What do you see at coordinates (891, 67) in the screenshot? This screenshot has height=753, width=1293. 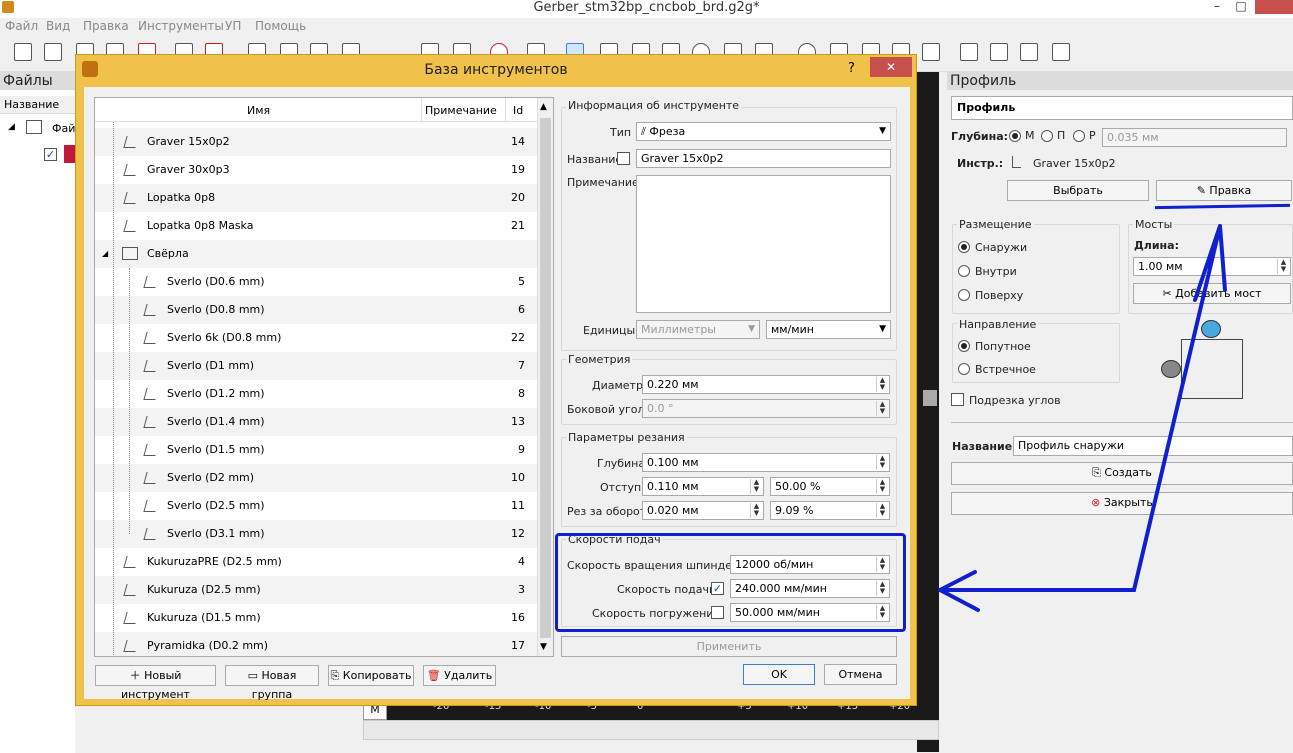 I see `dialog-close-button: ✕` at bounding box center [891, 67].